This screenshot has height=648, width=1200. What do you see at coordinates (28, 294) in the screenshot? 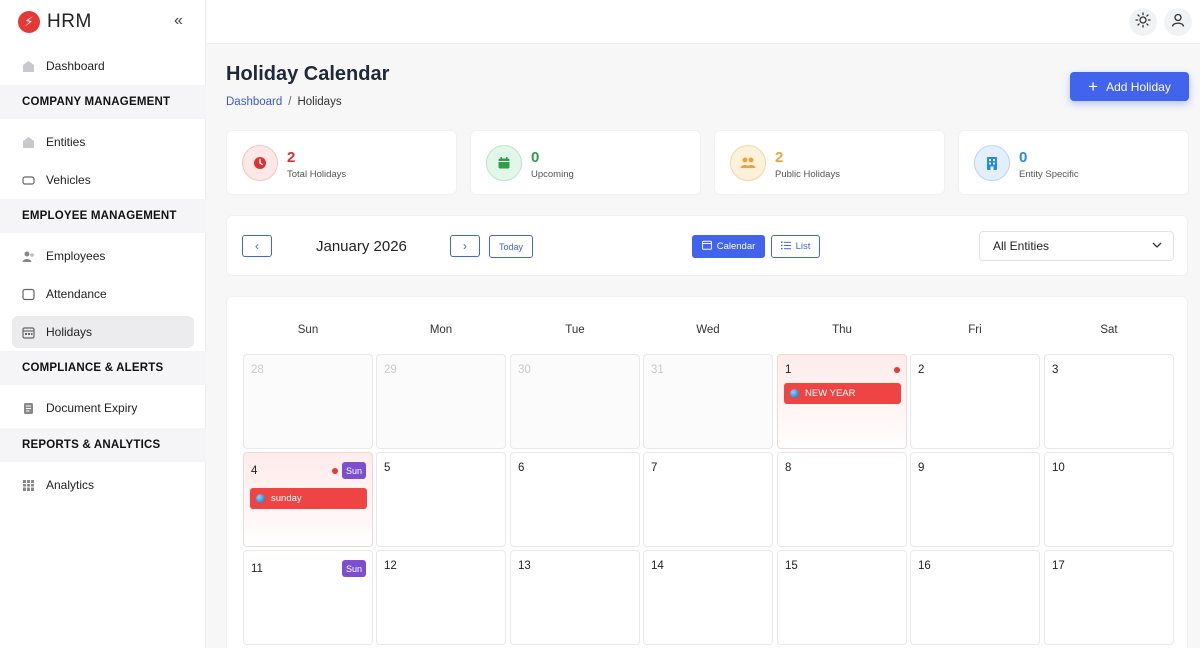
I see `attendance-icon` at bounding box center [28, 294].